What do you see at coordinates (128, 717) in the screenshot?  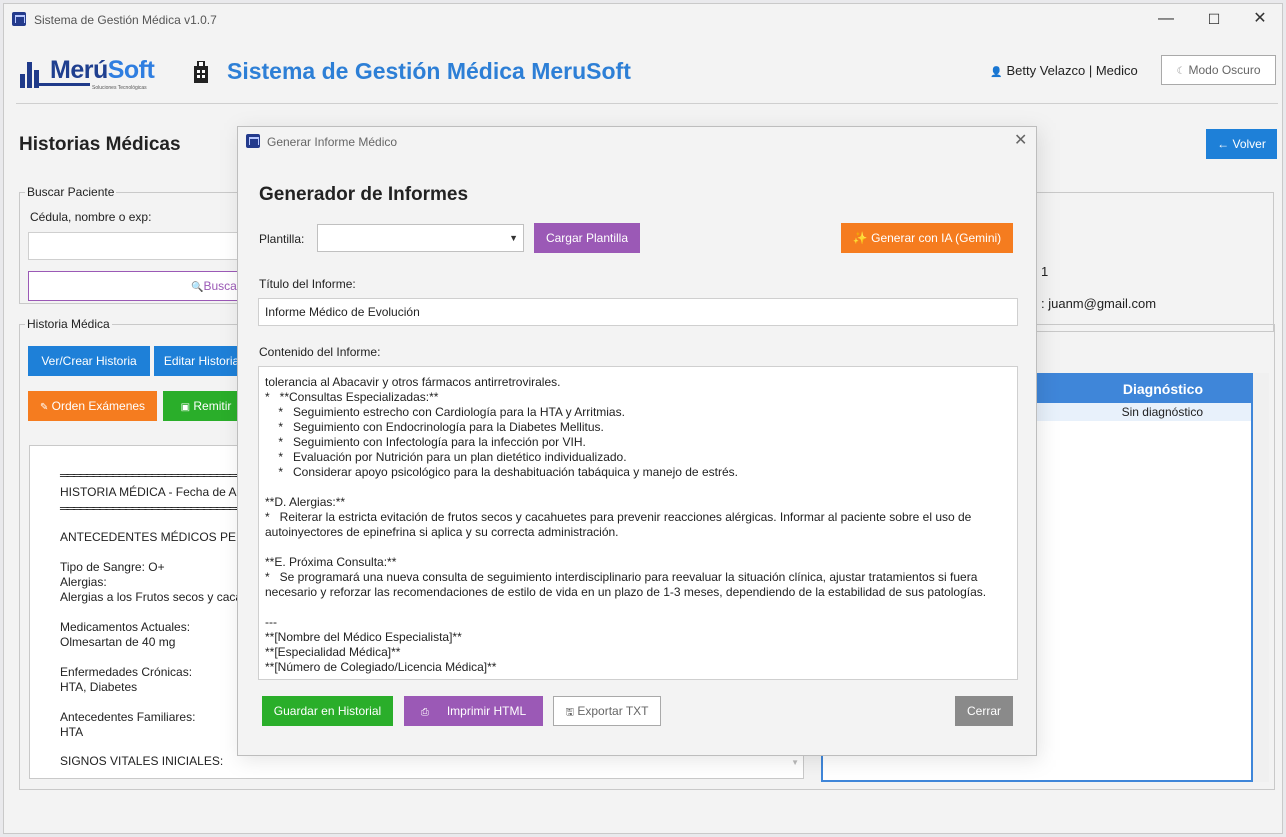 I see `history-line: Antecedentes Familiares:` at bounding box center [128, 717].